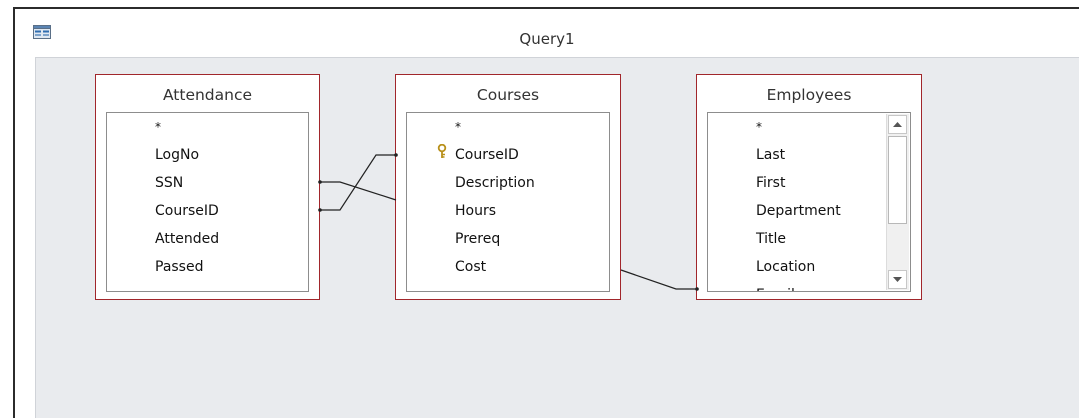 Image resolution: width=1079 pixels, height=418 pixels. I want to click on table-title: Courses, so click(508, 95).